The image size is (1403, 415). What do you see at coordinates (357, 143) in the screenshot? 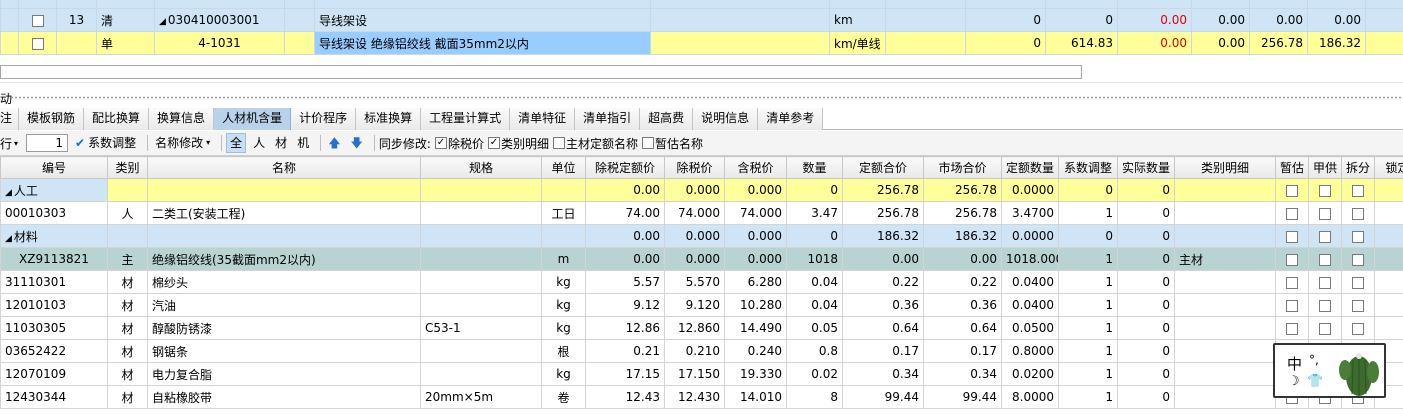
I see `move-down-button: 🡇` at bounding box center [357, 143].